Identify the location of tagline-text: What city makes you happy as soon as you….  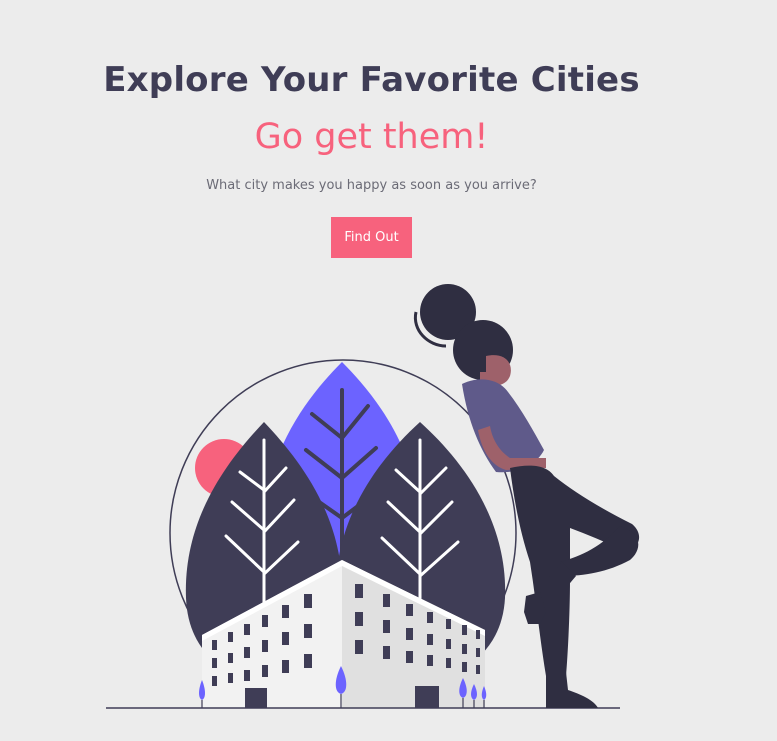
(371, 185).